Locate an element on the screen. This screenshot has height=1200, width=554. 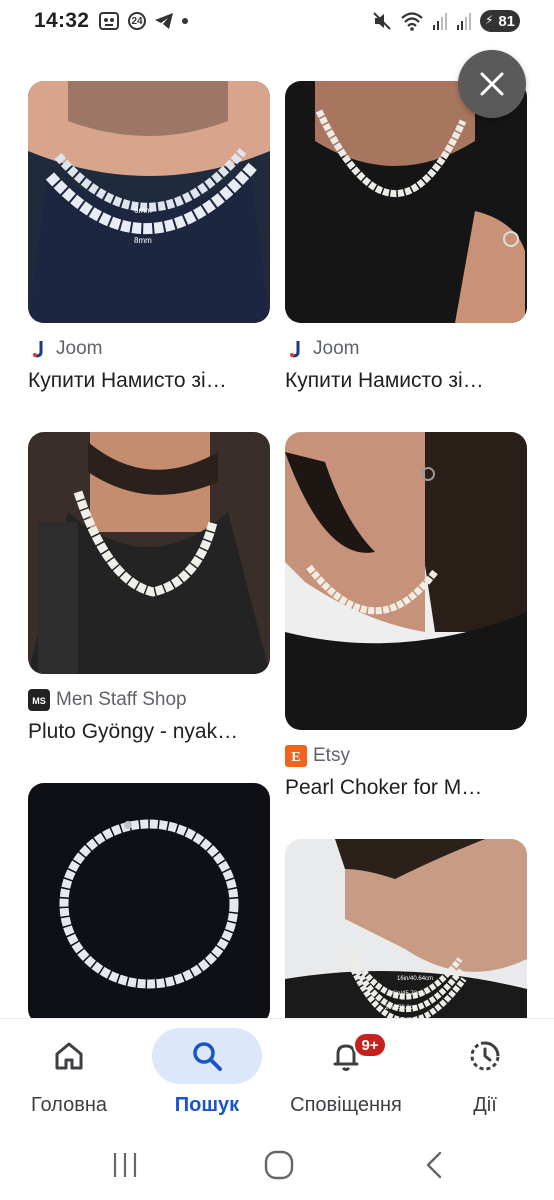
badge-24-icon: 24 is located at coordinates (137, 21).